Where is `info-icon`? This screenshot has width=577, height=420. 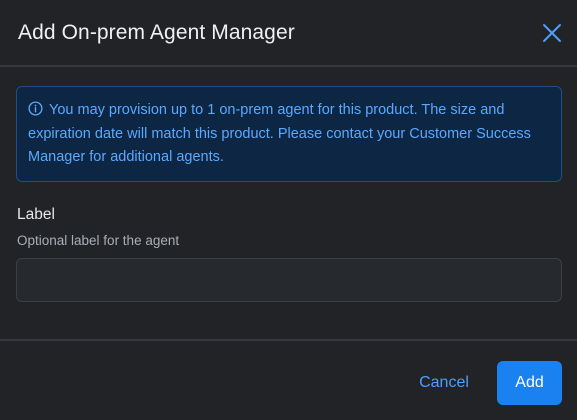
info-icon is located at coordinates (35, 108).